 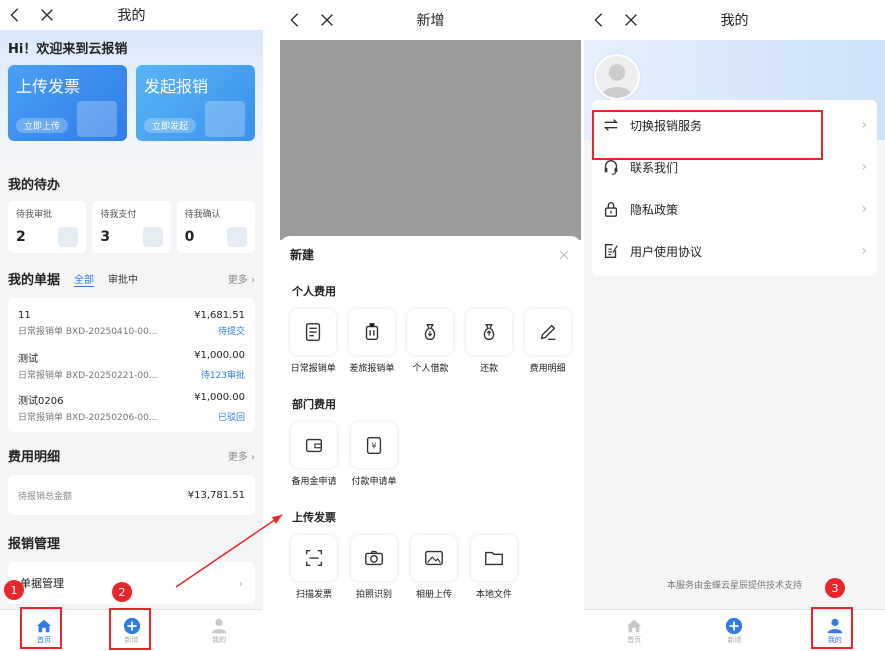 I want to click on step-badge-1: 1, so click(x=14, y=590).